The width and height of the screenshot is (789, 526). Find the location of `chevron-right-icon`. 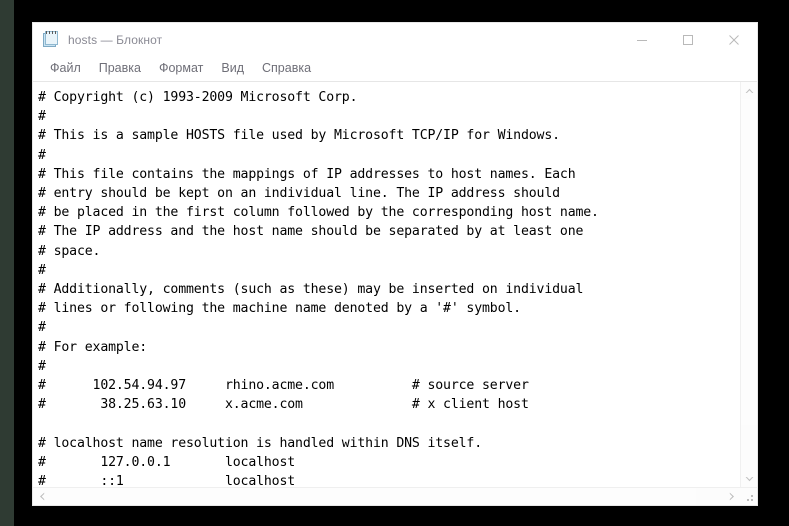

chevron-right-icon is located at coordinates (731, 496).